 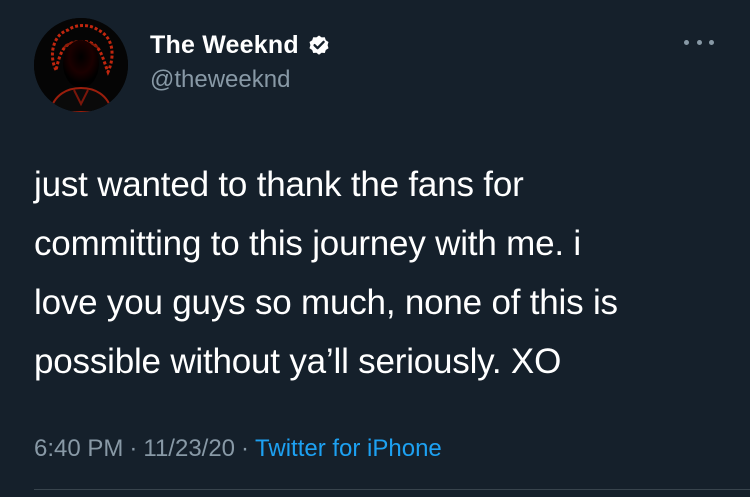 I want to click on more-horizontal-icon, so click(x=699, y=42).